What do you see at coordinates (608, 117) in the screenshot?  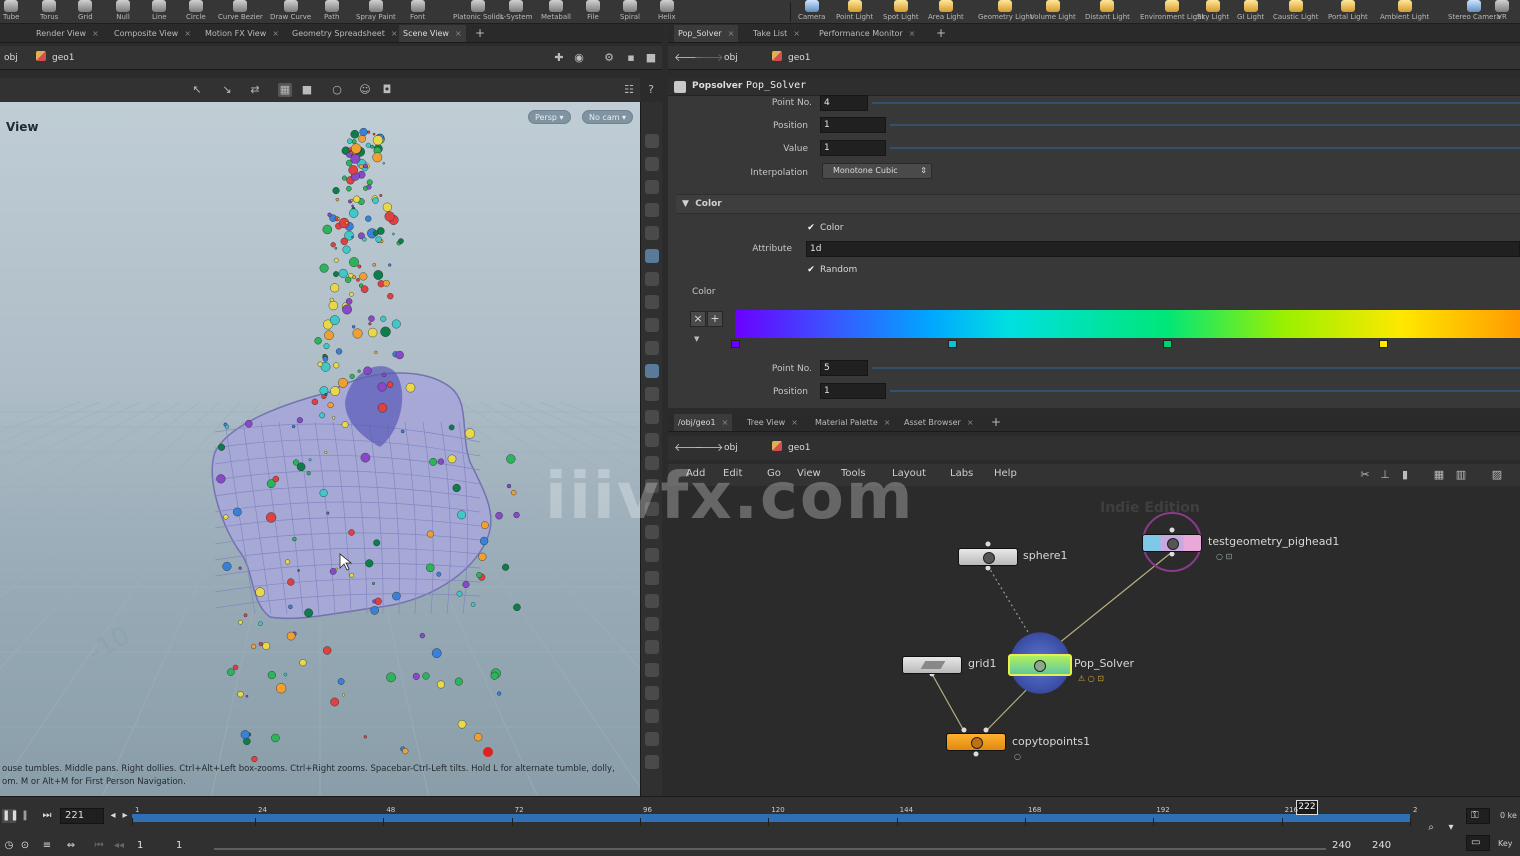 I see `camera-dropdown: No cam ▾` at bounding box center [608, 117].